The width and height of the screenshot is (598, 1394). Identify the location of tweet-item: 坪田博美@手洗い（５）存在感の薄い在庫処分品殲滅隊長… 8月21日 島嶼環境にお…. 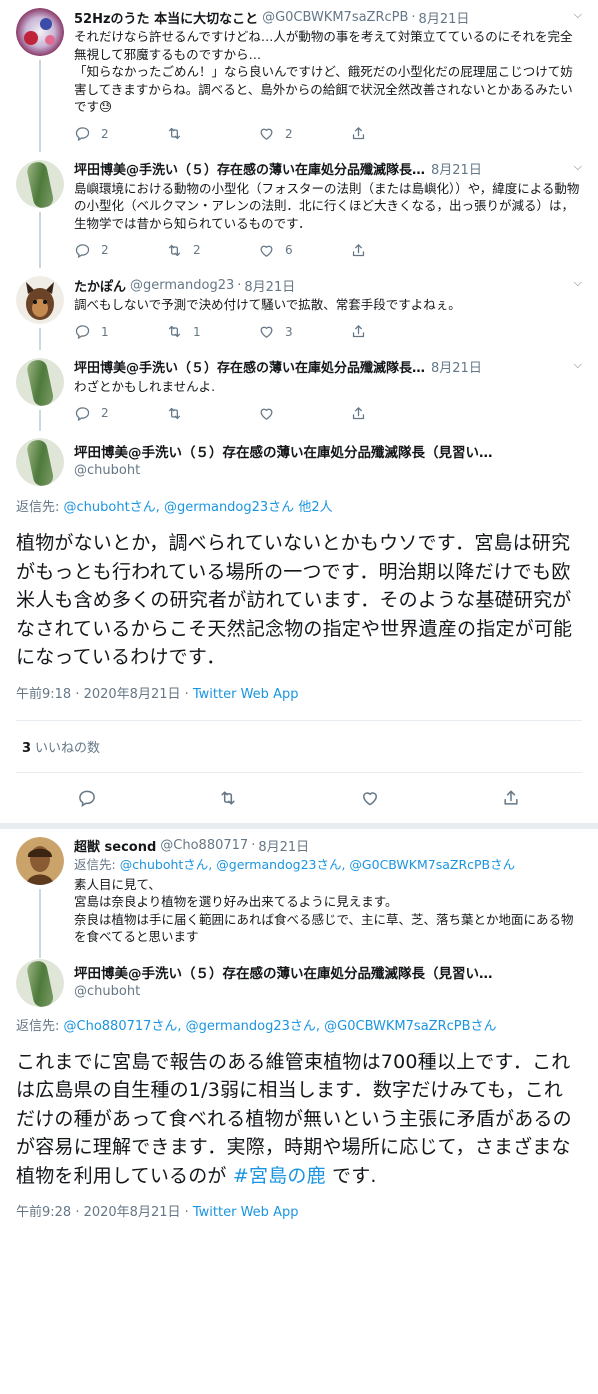
(299, 210).